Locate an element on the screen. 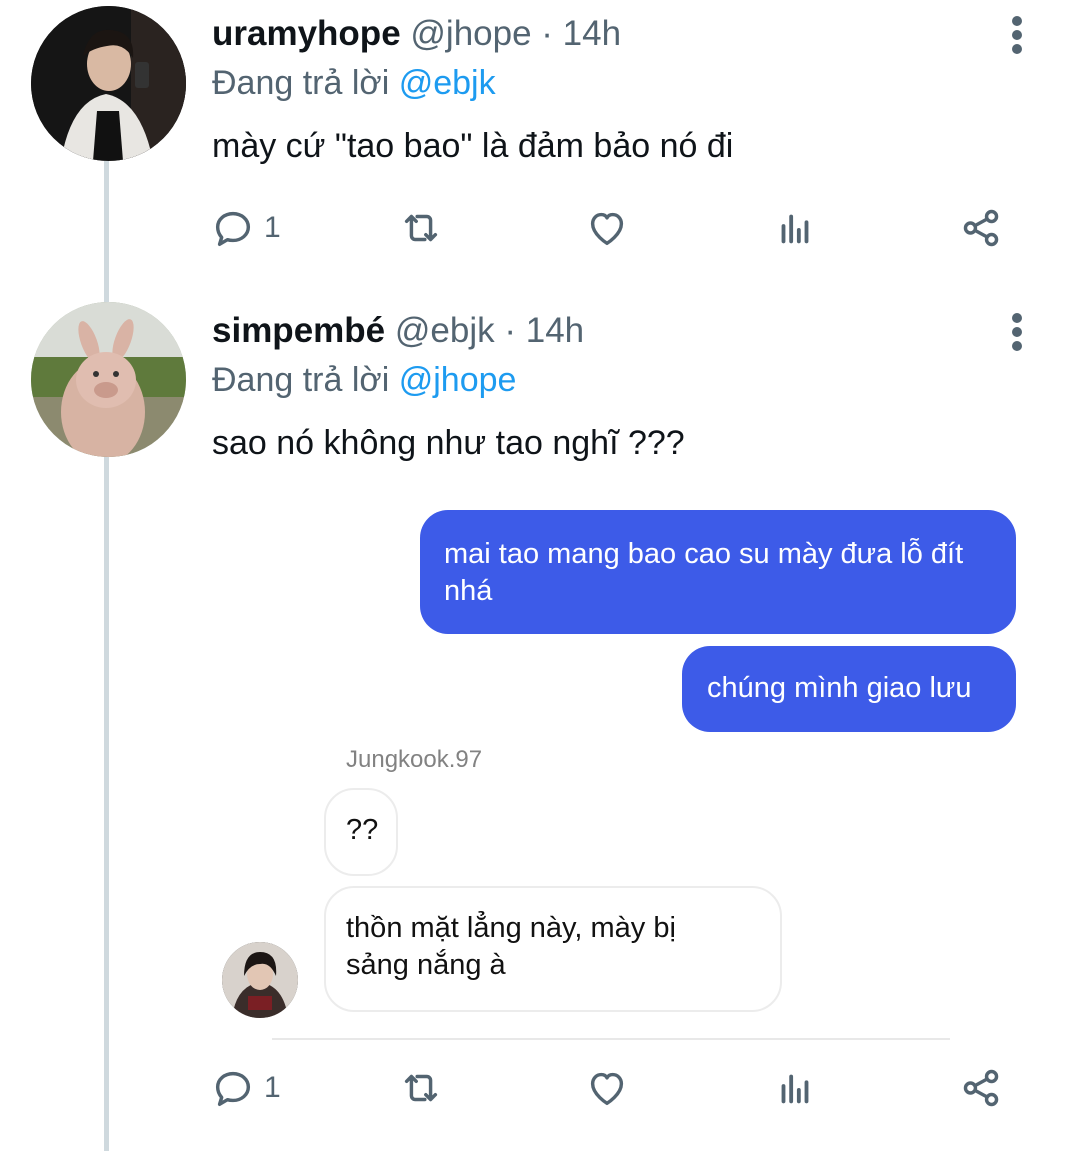  tweet-header: uramyhope @jhope · 14h is located at coordinates (416, 34).